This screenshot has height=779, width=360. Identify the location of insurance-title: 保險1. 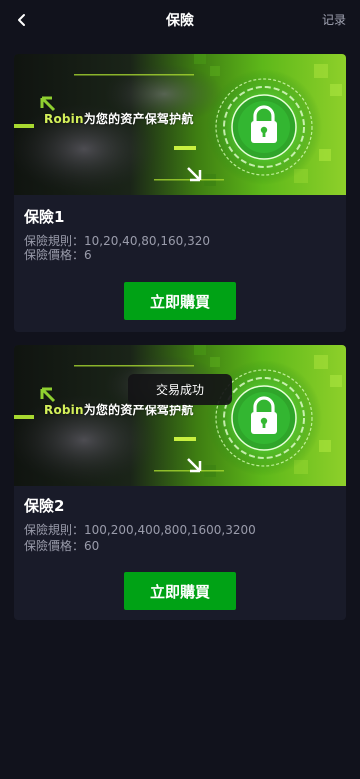
(44, 217).